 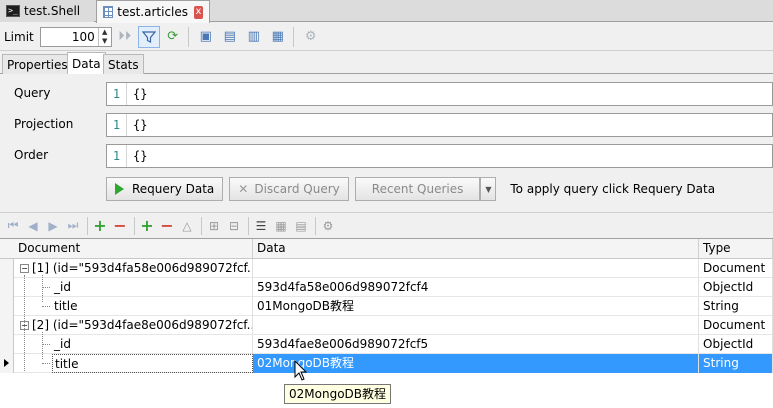 I want to click on last-record-icon: ⏭, so click(x=73, y=226).